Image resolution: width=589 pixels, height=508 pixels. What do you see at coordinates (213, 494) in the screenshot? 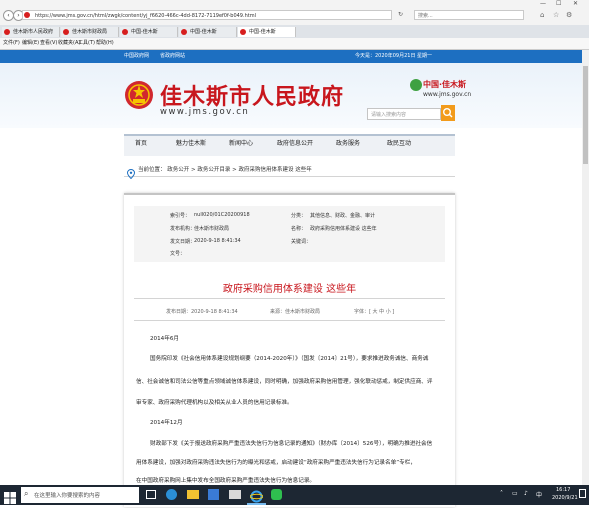
I see `store-icon` at bounding box center [213, 494].